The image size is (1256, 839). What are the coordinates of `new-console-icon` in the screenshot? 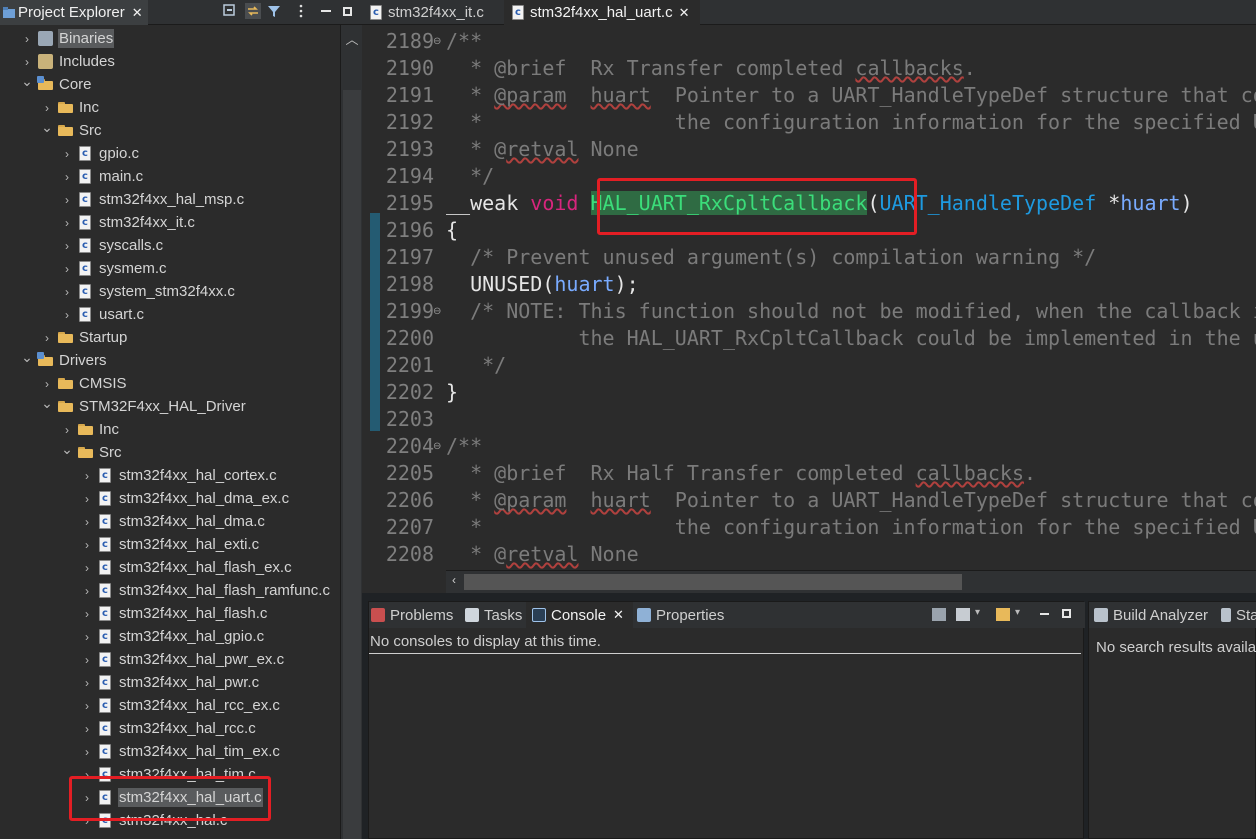 It's located at (1003, 614).